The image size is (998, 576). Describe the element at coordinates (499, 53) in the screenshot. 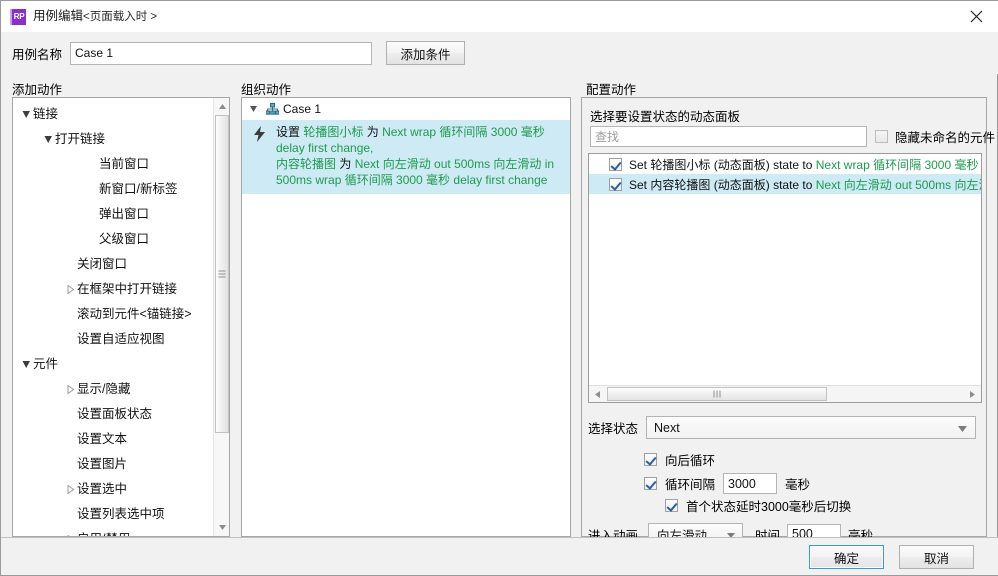

I see `case-name-row: 用例名称 添加条件` at that location.